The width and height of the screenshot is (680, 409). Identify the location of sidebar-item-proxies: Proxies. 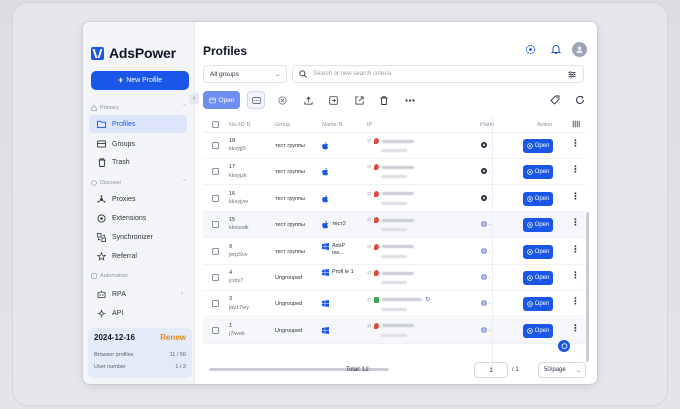
(138, 199).